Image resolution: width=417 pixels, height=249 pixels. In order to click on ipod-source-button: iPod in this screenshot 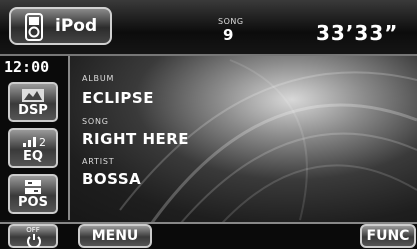, I will do `click(60, 26)`.